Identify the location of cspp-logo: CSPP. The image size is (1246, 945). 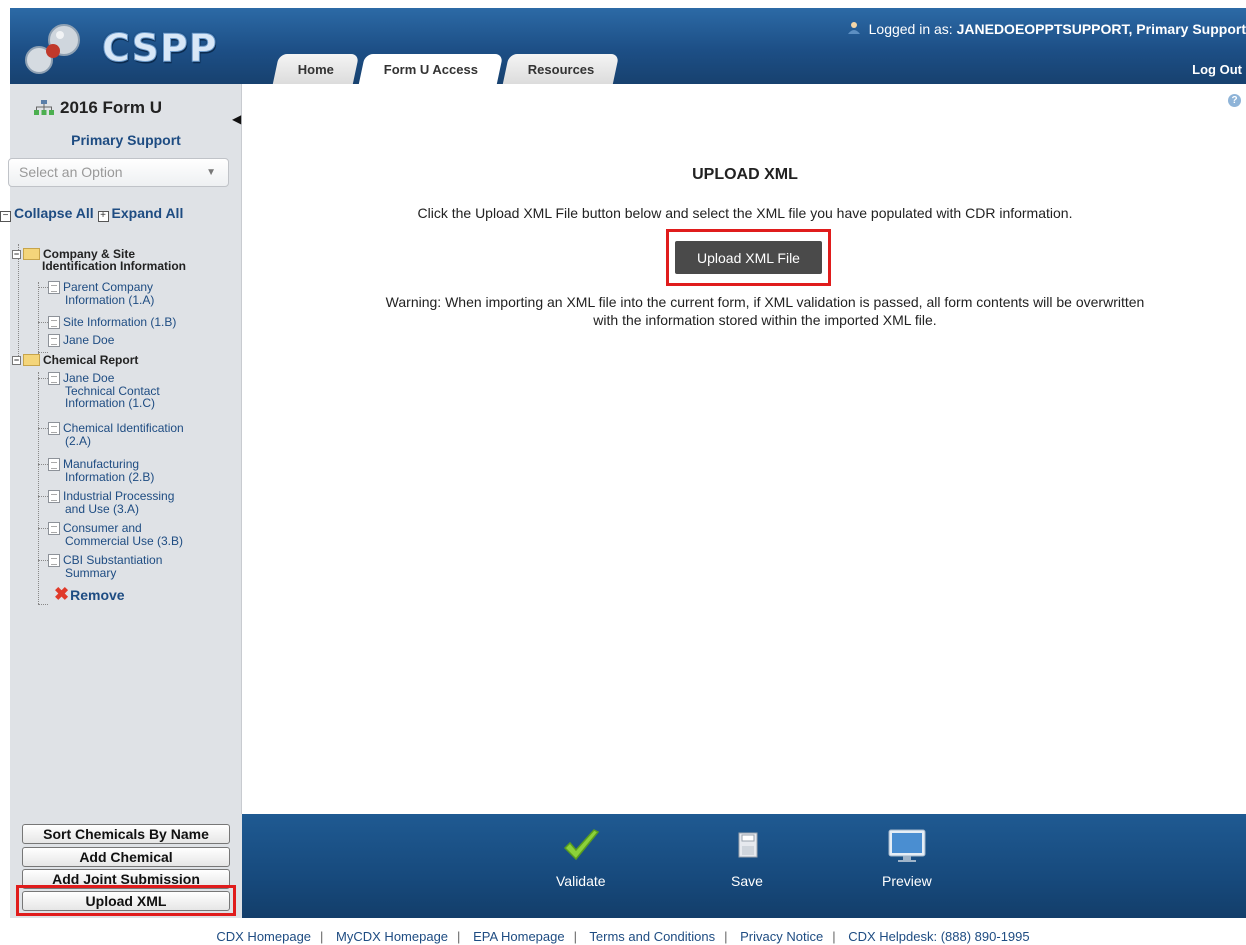
(120, 49).